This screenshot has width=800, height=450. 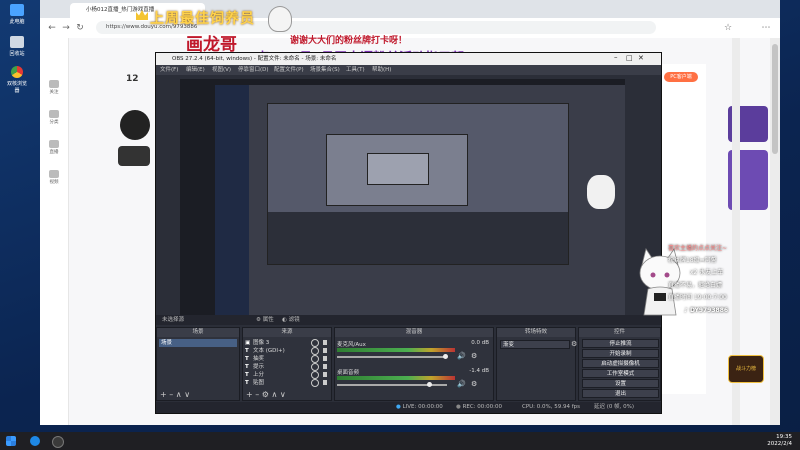 What do you see at coordinates (349, 41) in the screenshot?
I see `overlay-red-text: 谢谢大大们的粉丝牌打卡呀！` at bounding box center [349, 41].